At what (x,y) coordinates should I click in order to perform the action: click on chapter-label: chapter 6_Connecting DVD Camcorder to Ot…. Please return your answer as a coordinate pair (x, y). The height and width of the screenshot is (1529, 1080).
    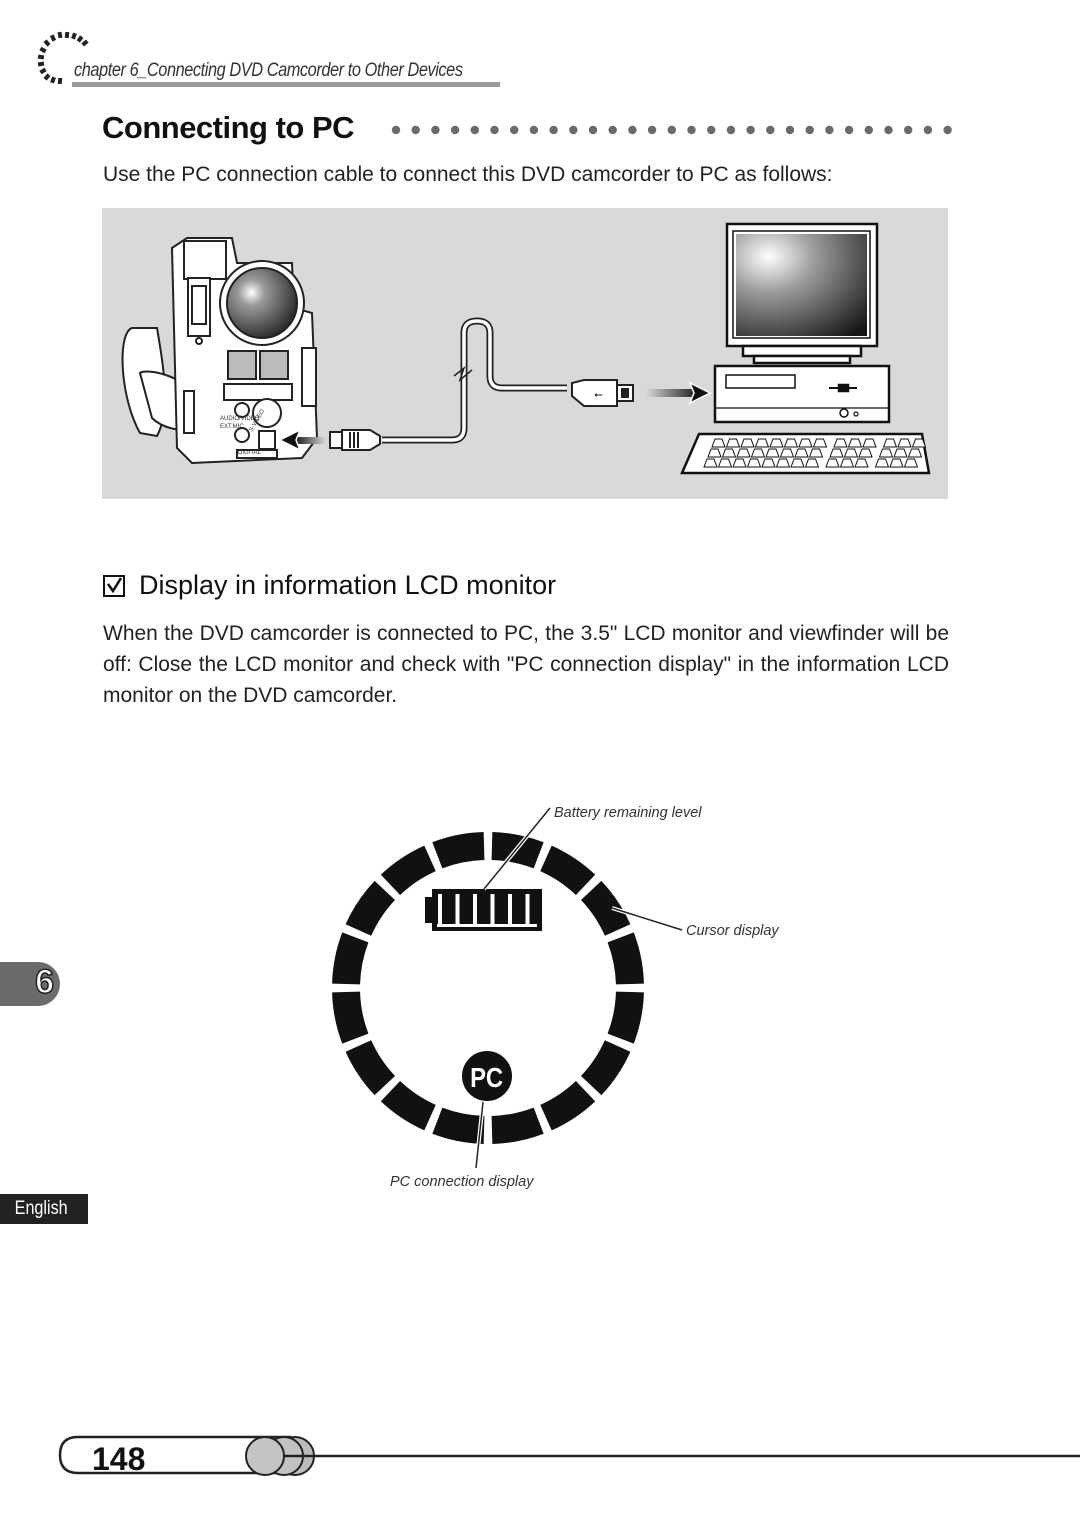
    Looking at the image, I should click on (268, 70).